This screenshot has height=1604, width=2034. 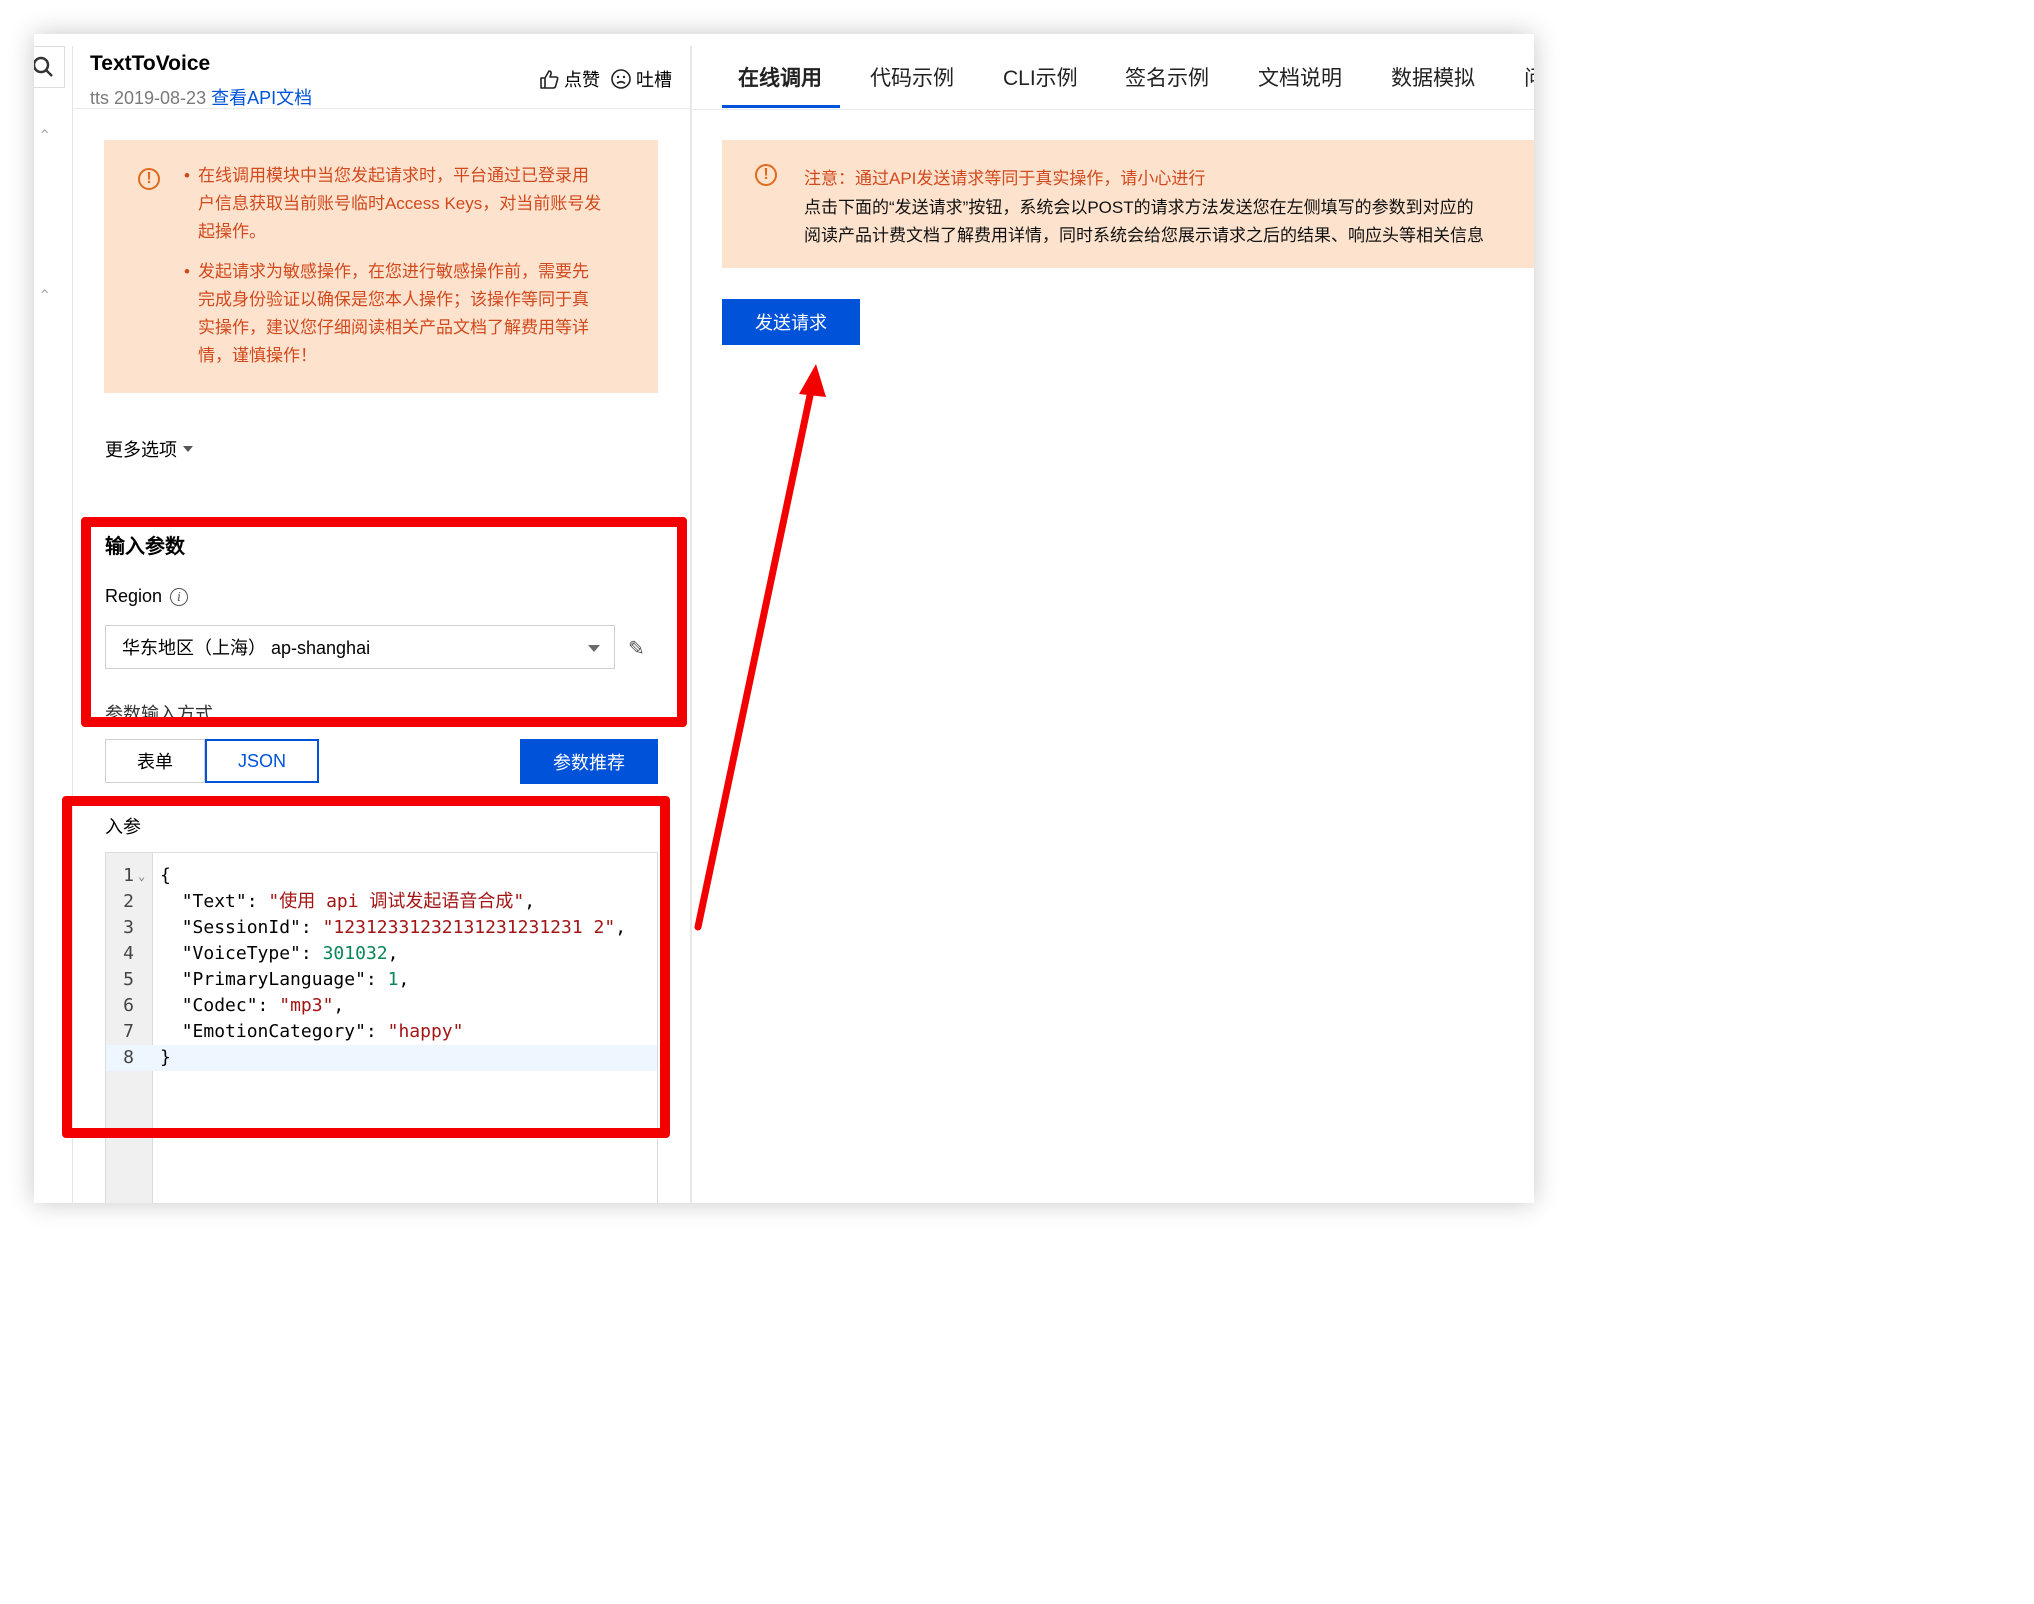 What do you see at coordinates (1300, 77) in the screenshot?
I see `tab-4: 文档说明` at bounding box center [1300, 77].